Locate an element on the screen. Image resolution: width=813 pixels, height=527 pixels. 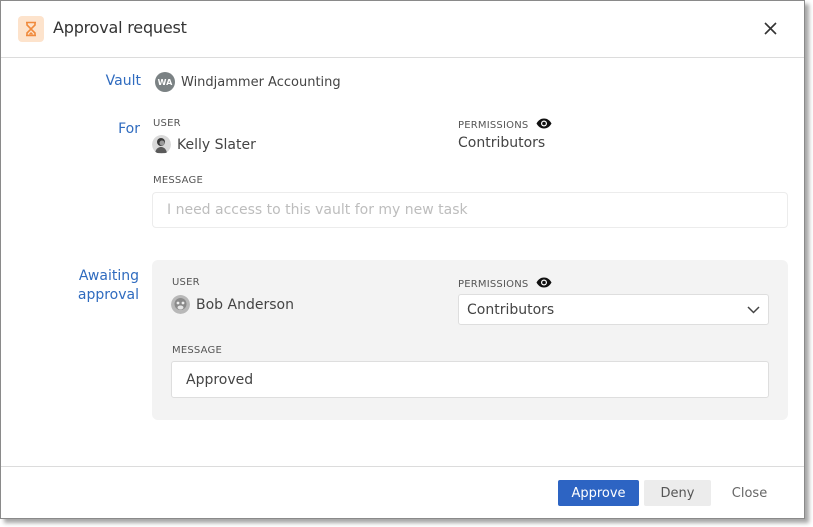
awaiting-user: Bob Anderson is located at coordinates (232, 304).